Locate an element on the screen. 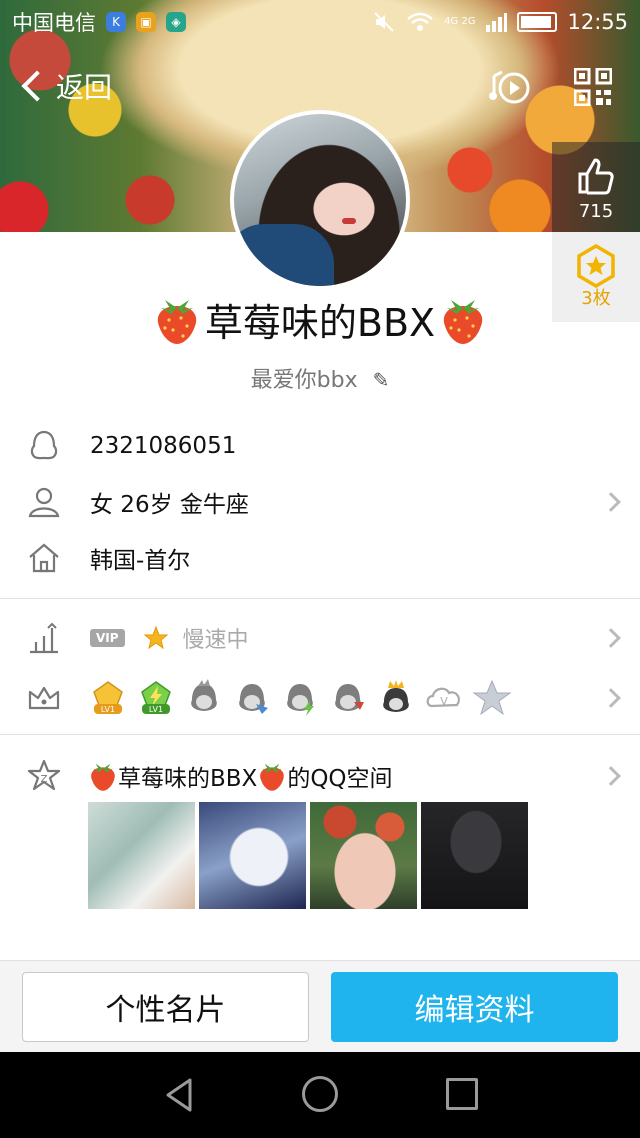 This screenshot has width=640, height=1138. chevron-left-icon is located at coordinates (37, 86).